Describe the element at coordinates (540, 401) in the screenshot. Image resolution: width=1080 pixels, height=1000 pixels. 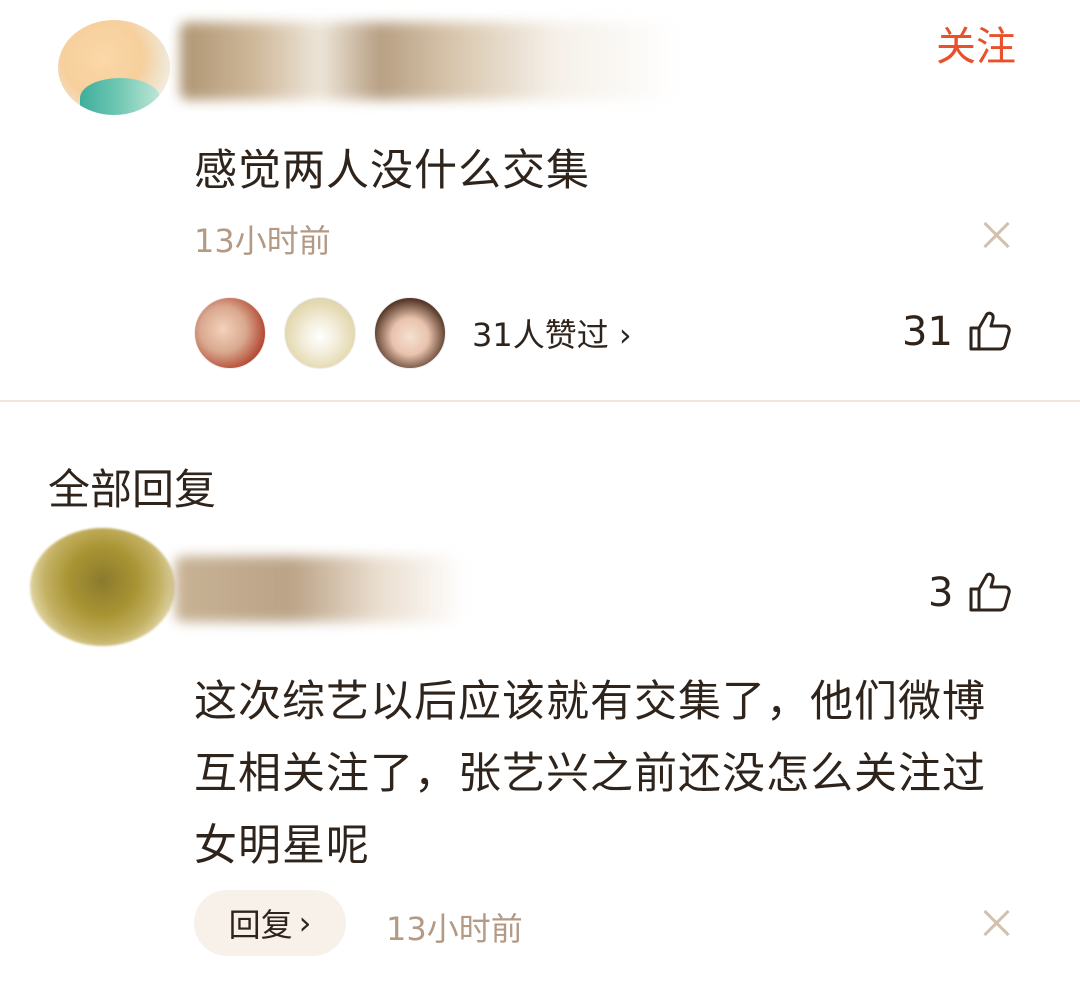
I see `section-divider` at that location.